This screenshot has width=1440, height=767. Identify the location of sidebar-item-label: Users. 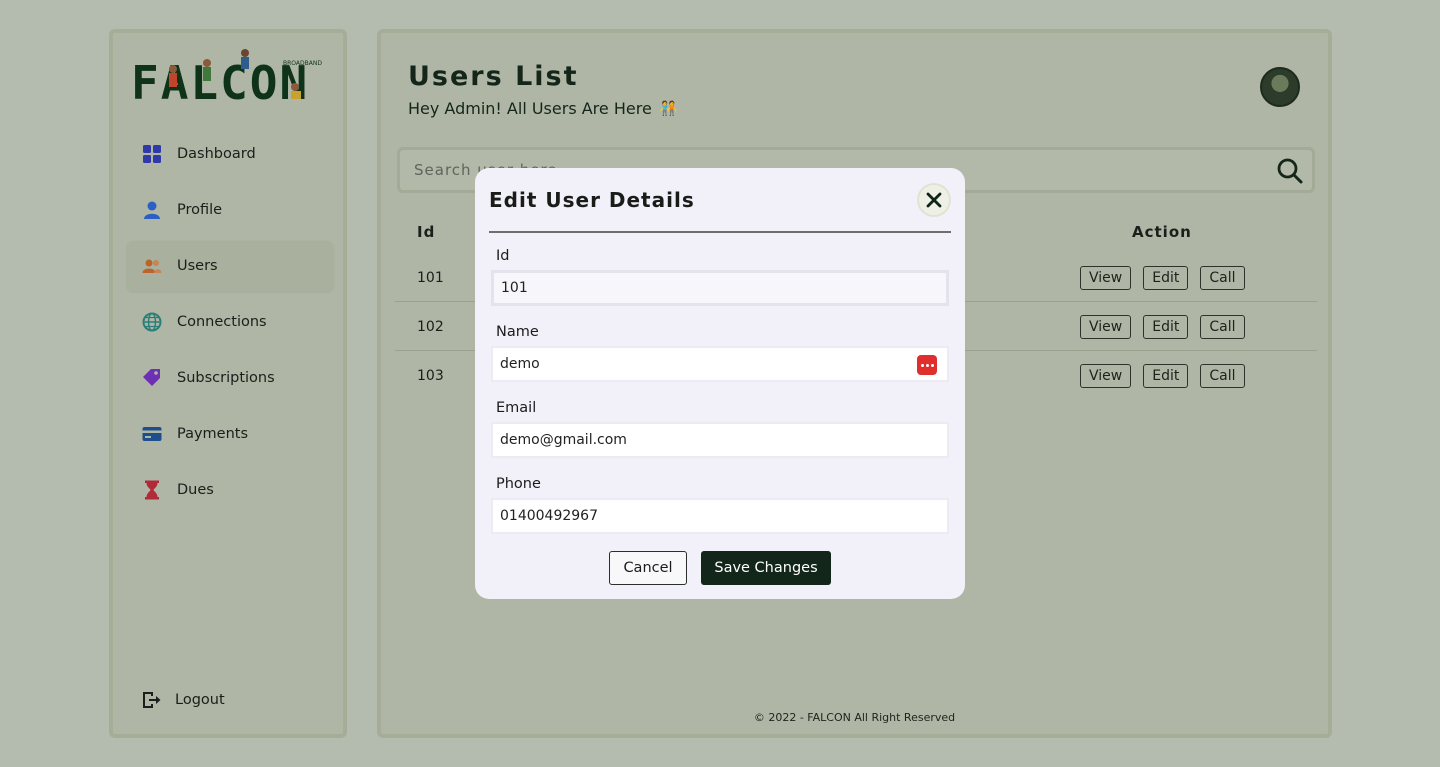
(197, 266).